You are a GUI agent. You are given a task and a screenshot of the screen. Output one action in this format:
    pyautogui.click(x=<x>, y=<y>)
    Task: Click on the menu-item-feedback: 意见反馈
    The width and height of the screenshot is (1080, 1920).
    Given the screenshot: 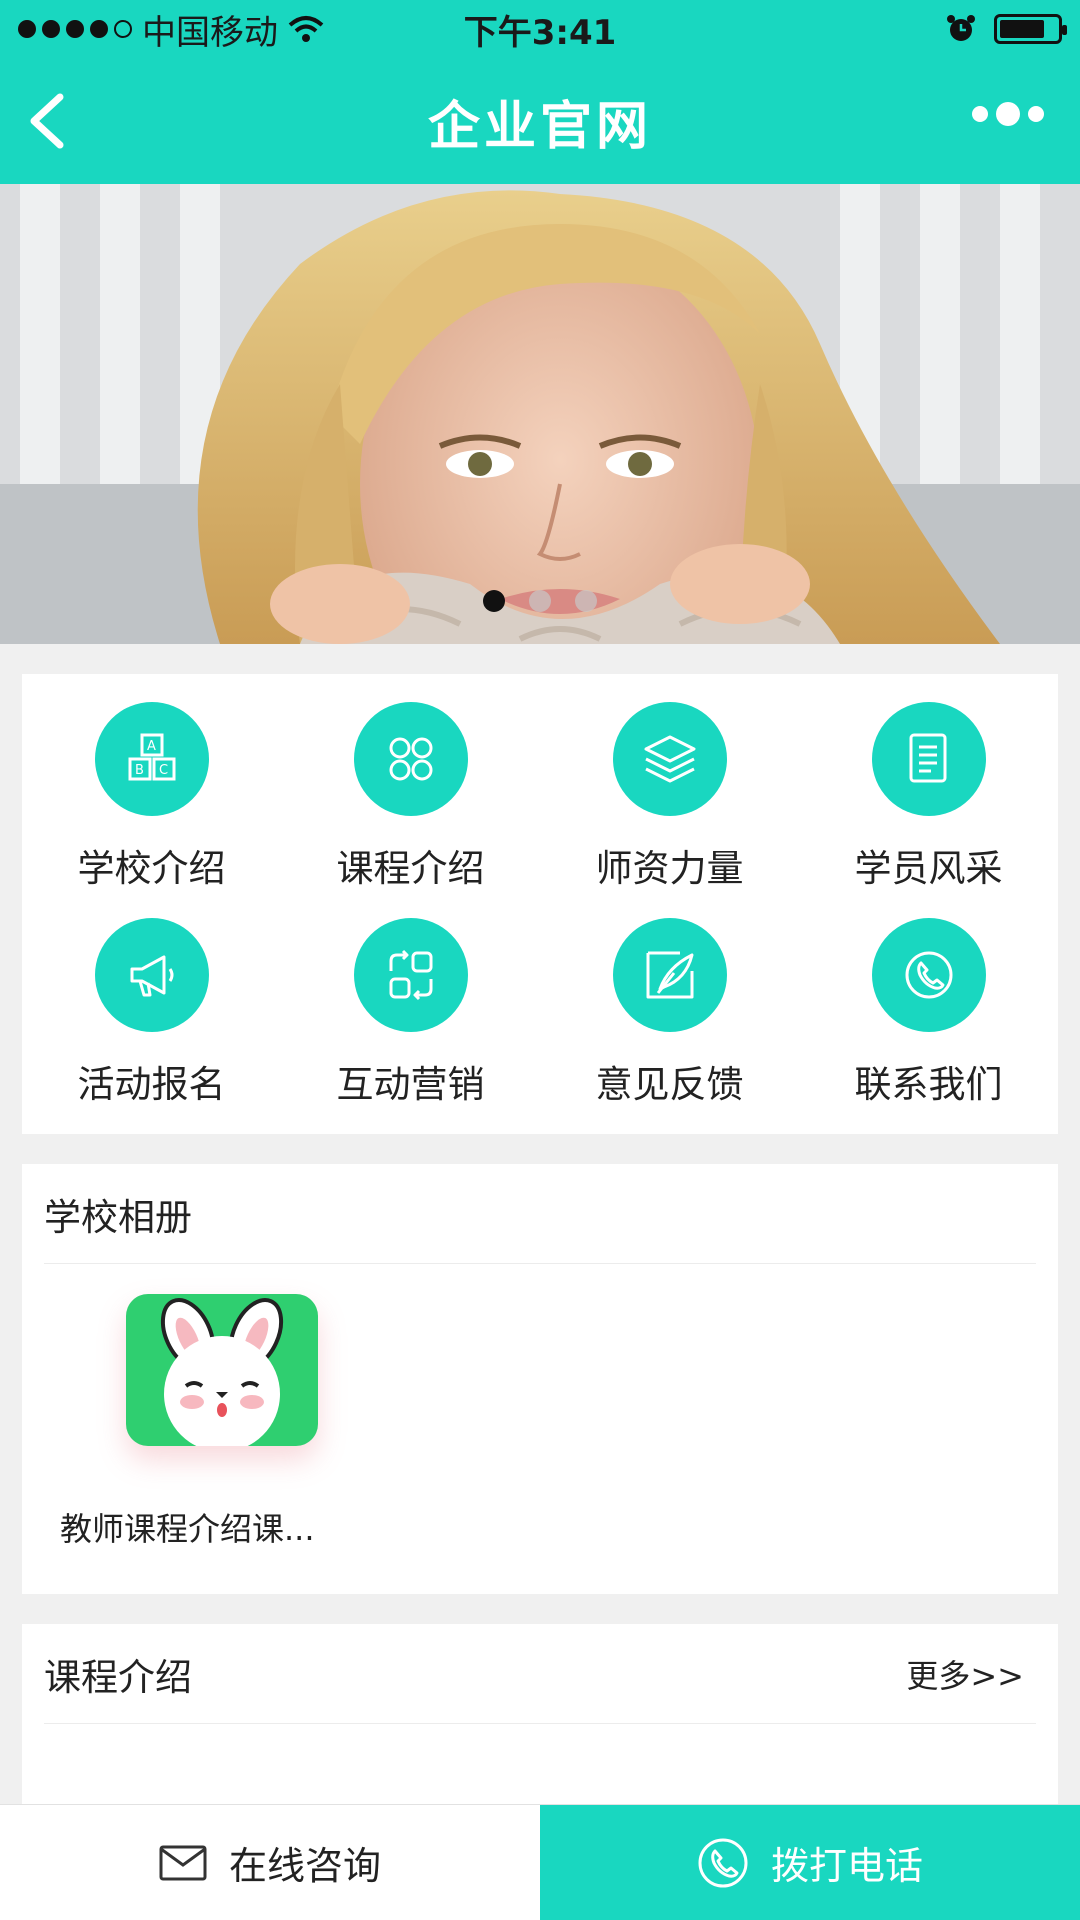 What is the action you would take?
    pyautogui.click(x=669, y=1026)
    